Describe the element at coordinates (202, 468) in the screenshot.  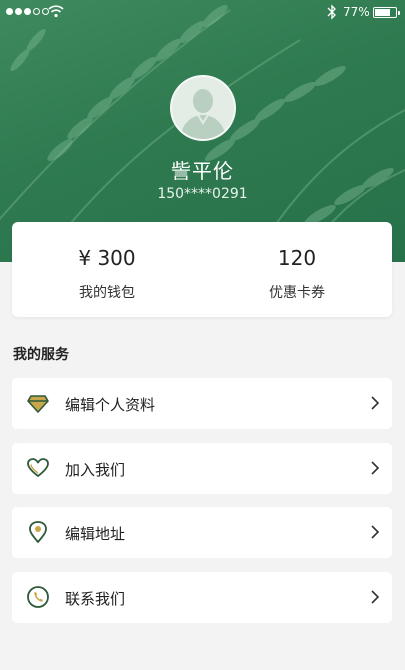
I see `menu-item-join-us: 加入我们` at that location.